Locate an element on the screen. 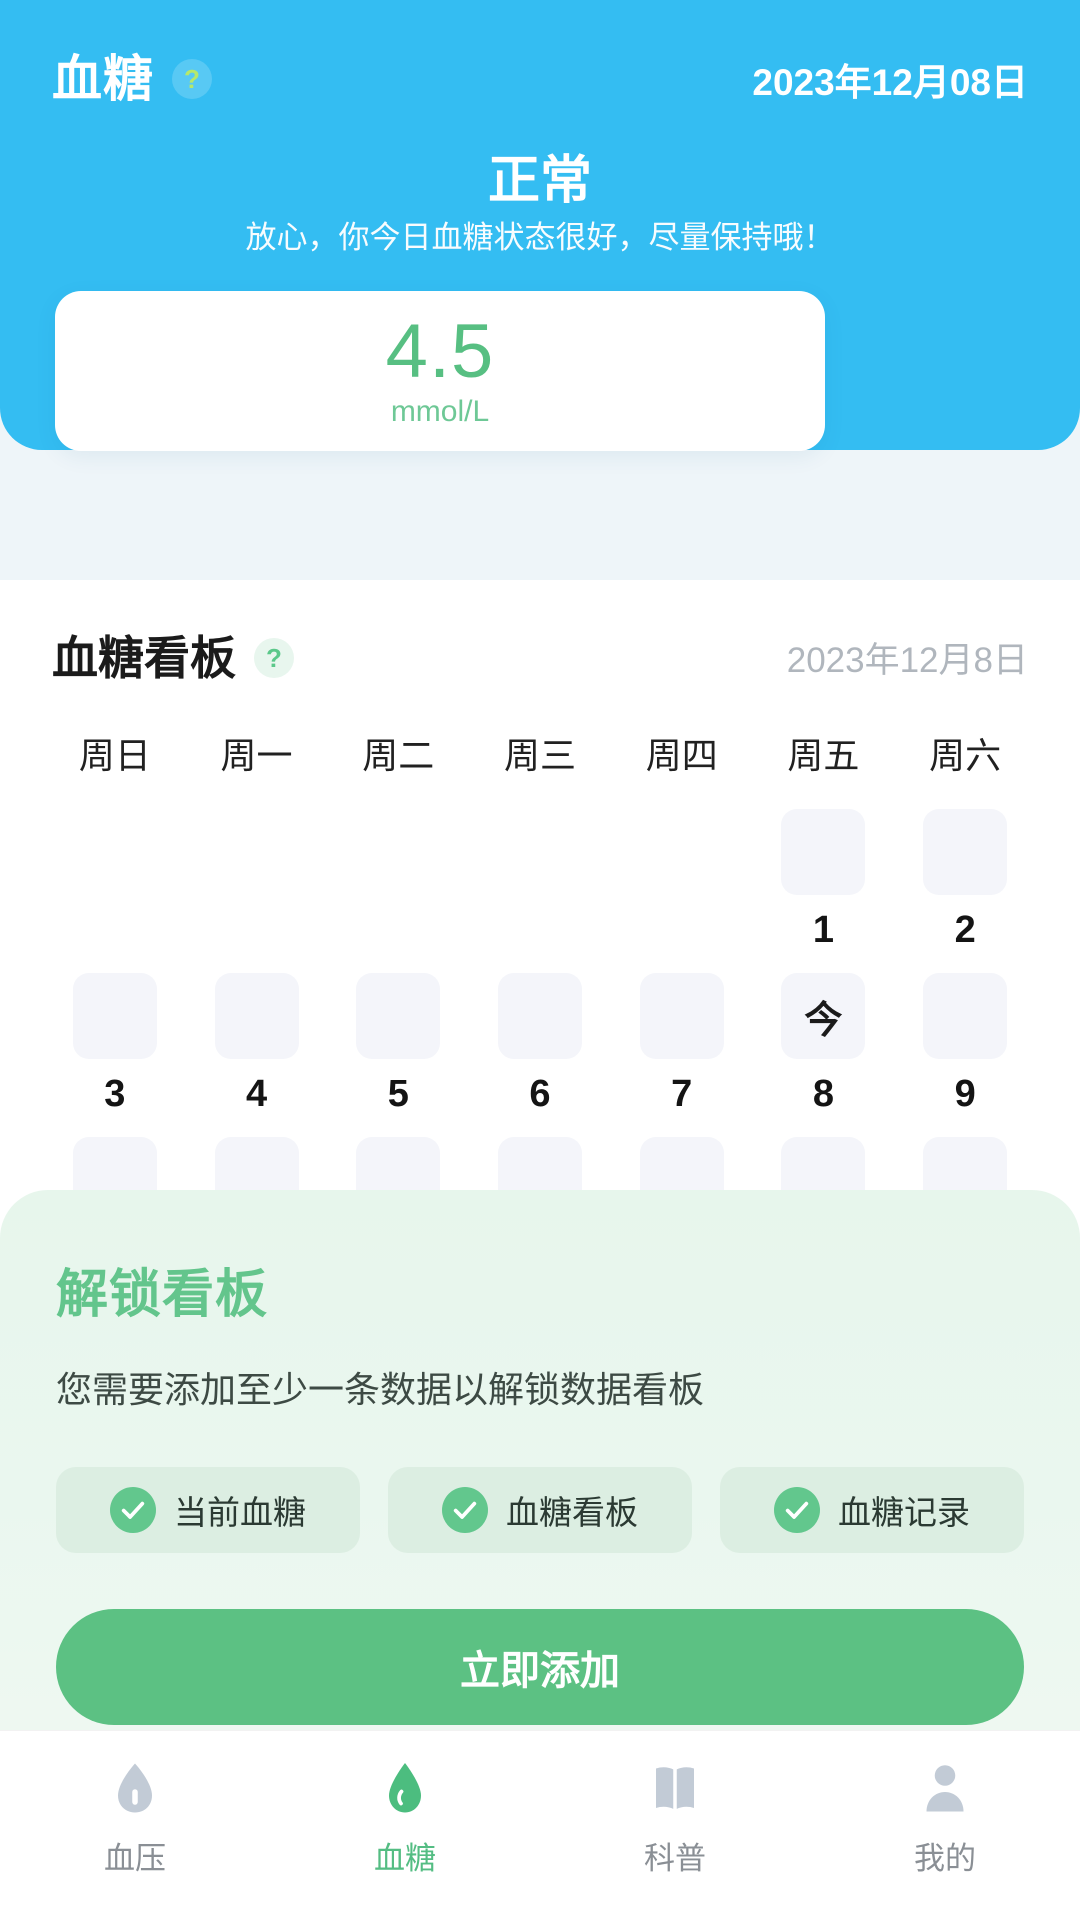 The width and height of the screenshot is (1080, 1920). calendar-cell: 9 is located at coordinates (965, 1045).